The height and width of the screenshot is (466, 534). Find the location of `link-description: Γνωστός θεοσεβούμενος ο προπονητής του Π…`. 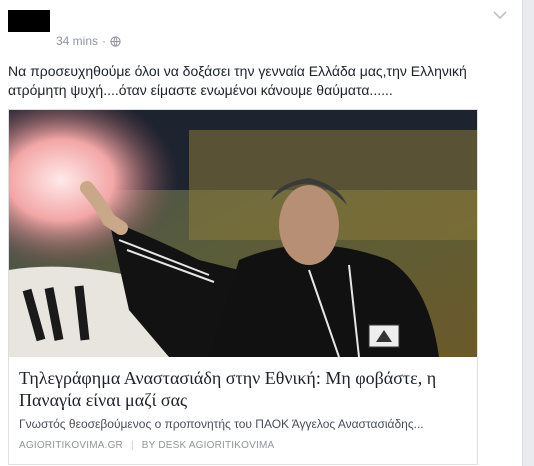

link-description: Γνωστός θεοσεβούμενος ο προπονητής του Π… is located at coordinates (221, 424).